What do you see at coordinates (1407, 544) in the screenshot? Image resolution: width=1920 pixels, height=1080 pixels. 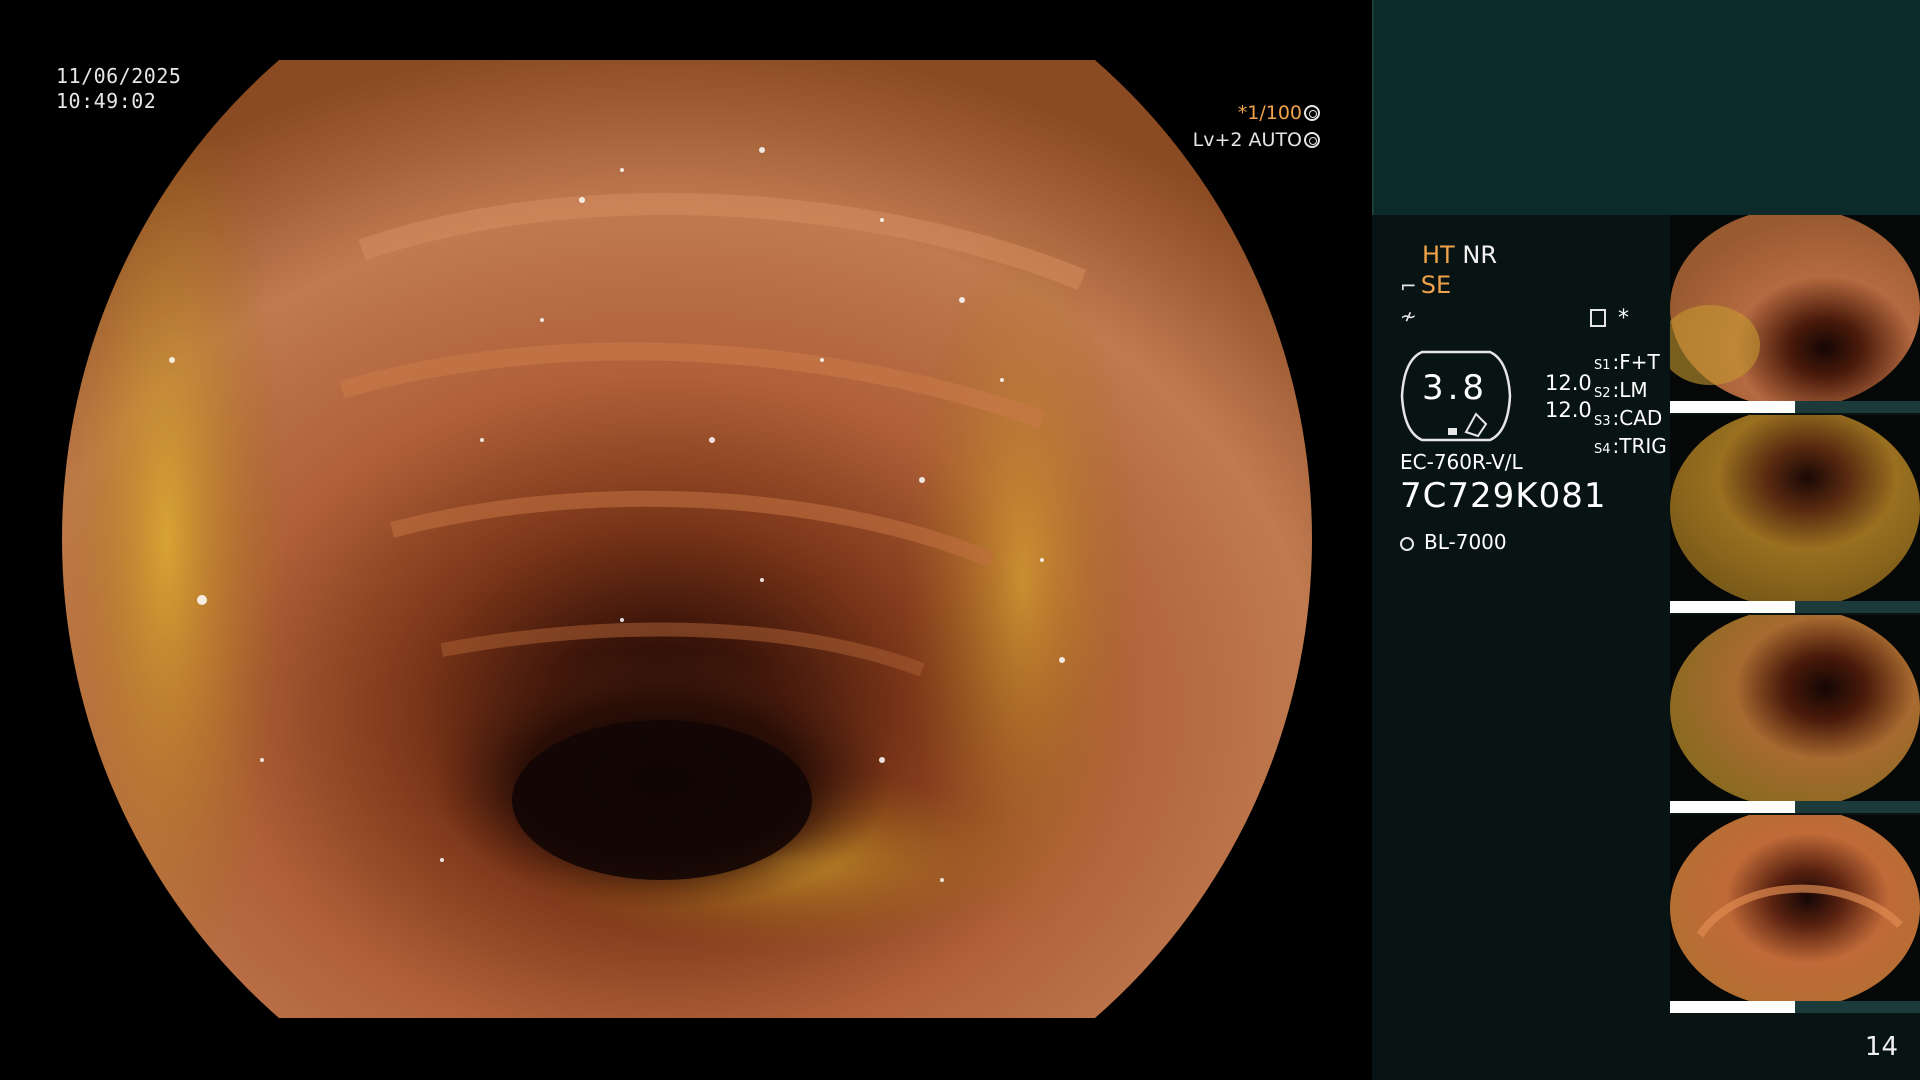 I see `light-source-icon` at bounding box center [1407, 544].